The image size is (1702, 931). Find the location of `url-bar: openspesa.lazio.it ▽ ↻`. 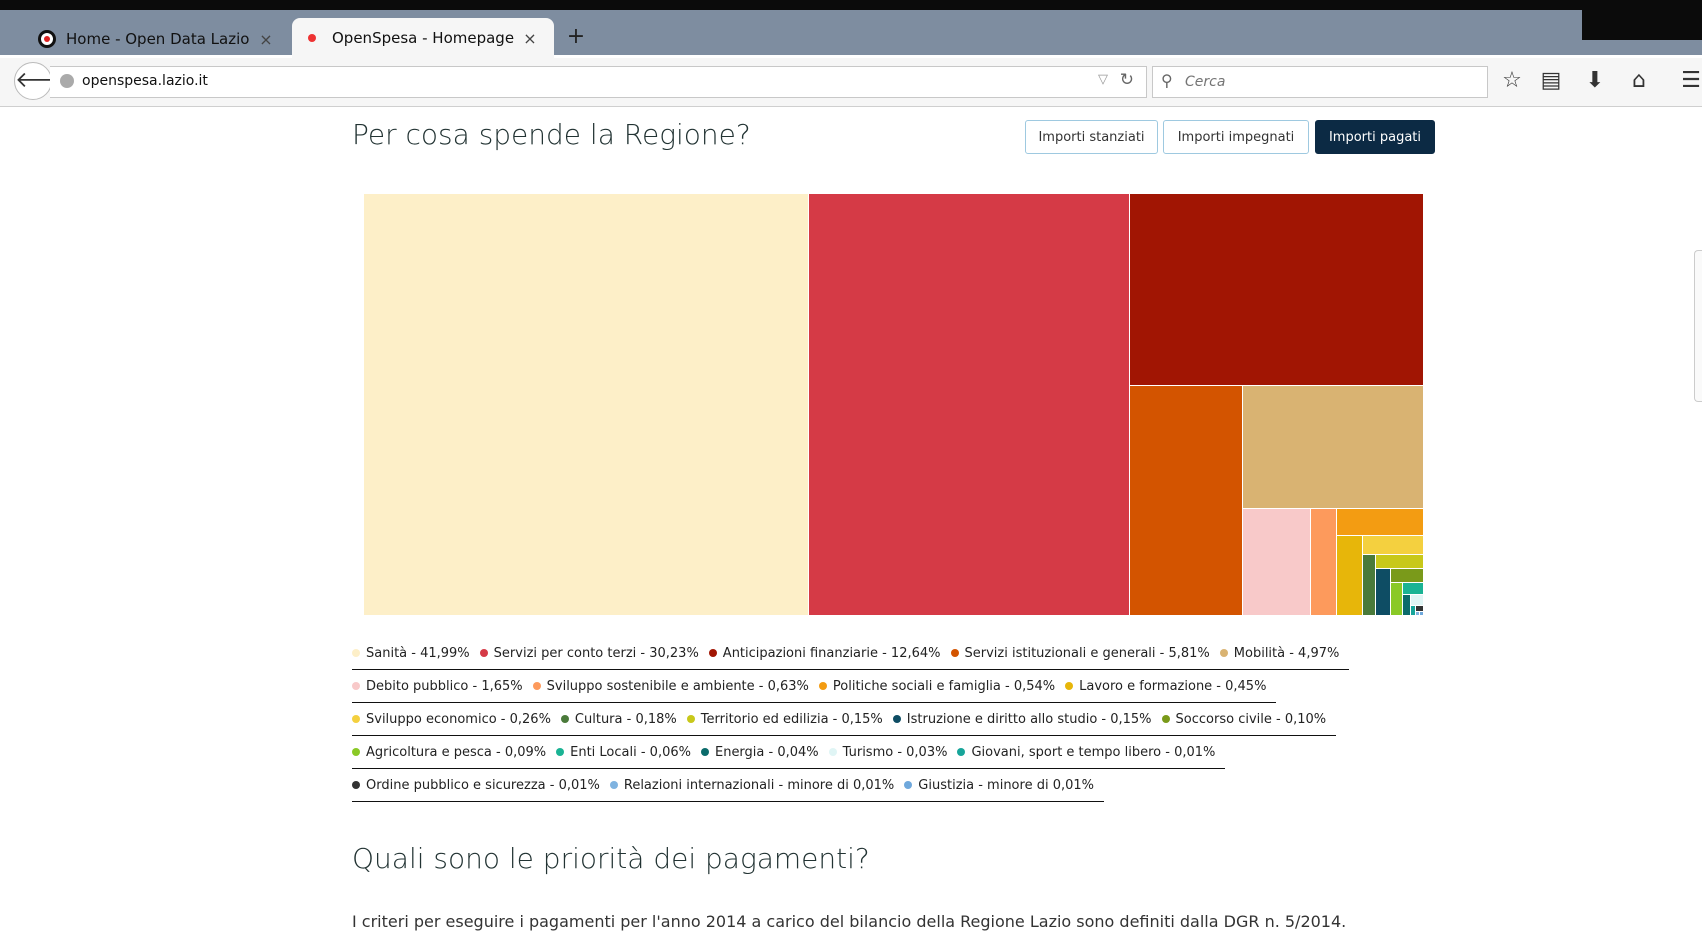

url-bar: openspesa.lazio.it ▽ ↻ is located at coordinates (598, 82).